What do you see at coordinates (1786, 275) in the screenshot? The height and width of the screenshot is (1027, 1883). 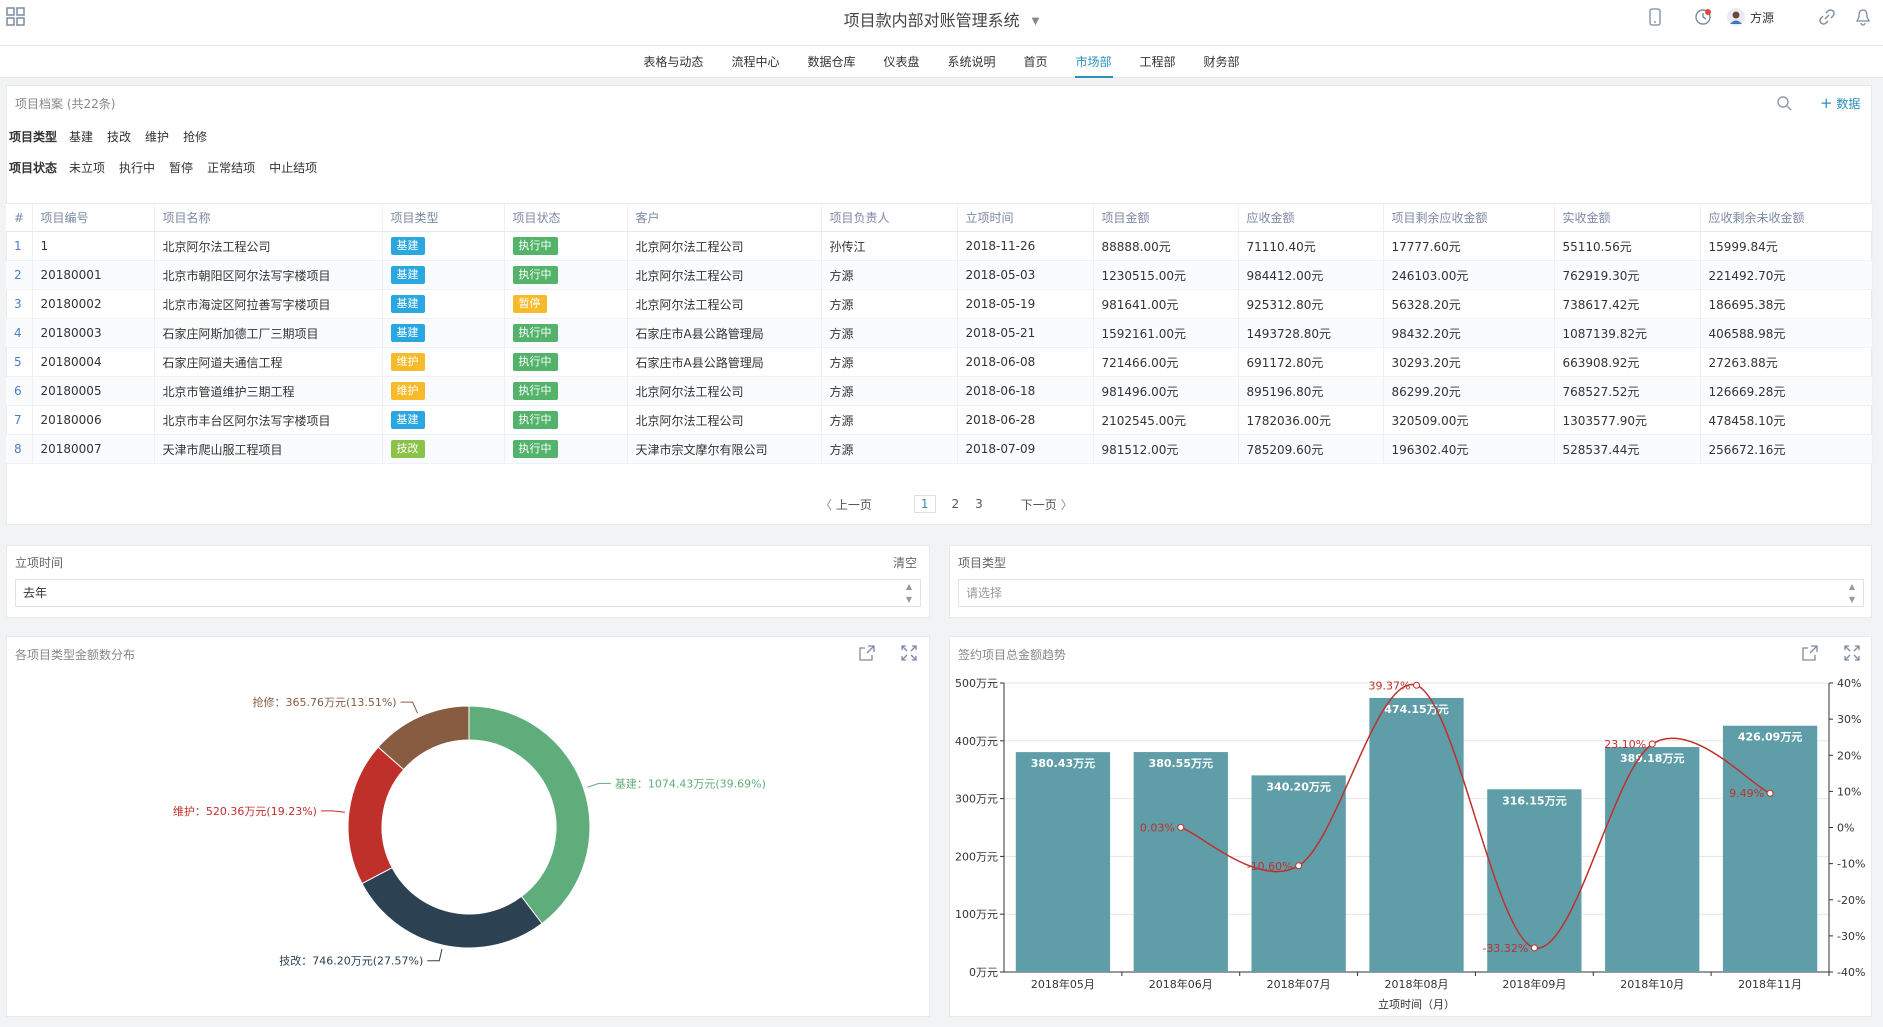 I see `table-cell: 221492.70元` at bounding box center [1786, 275].